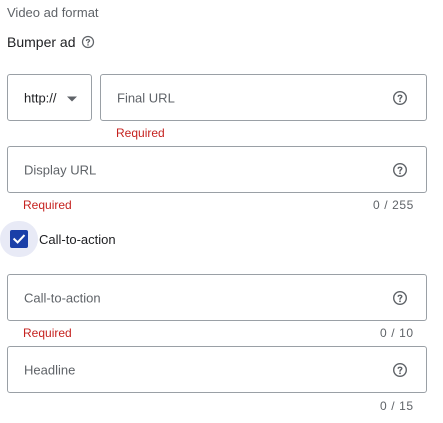 Image resolution: width=443 pixels, height=423 pixels. Describe the element at coordinates (40, 97) in the screenshot. I see `protocol-value: http://` at that location.